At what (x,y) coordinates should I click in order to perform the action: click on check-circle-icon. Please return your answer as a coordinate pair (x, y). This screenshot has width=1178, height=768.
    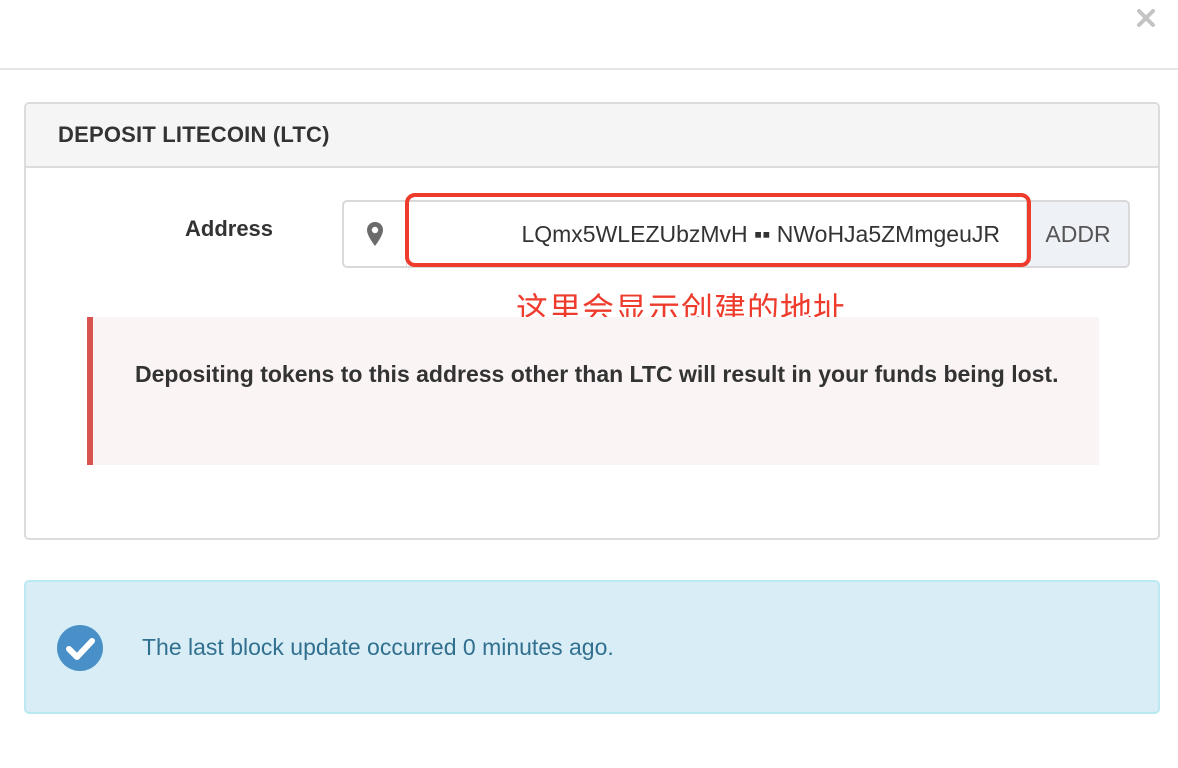
    Looking at the image, I should click on (80, 648).